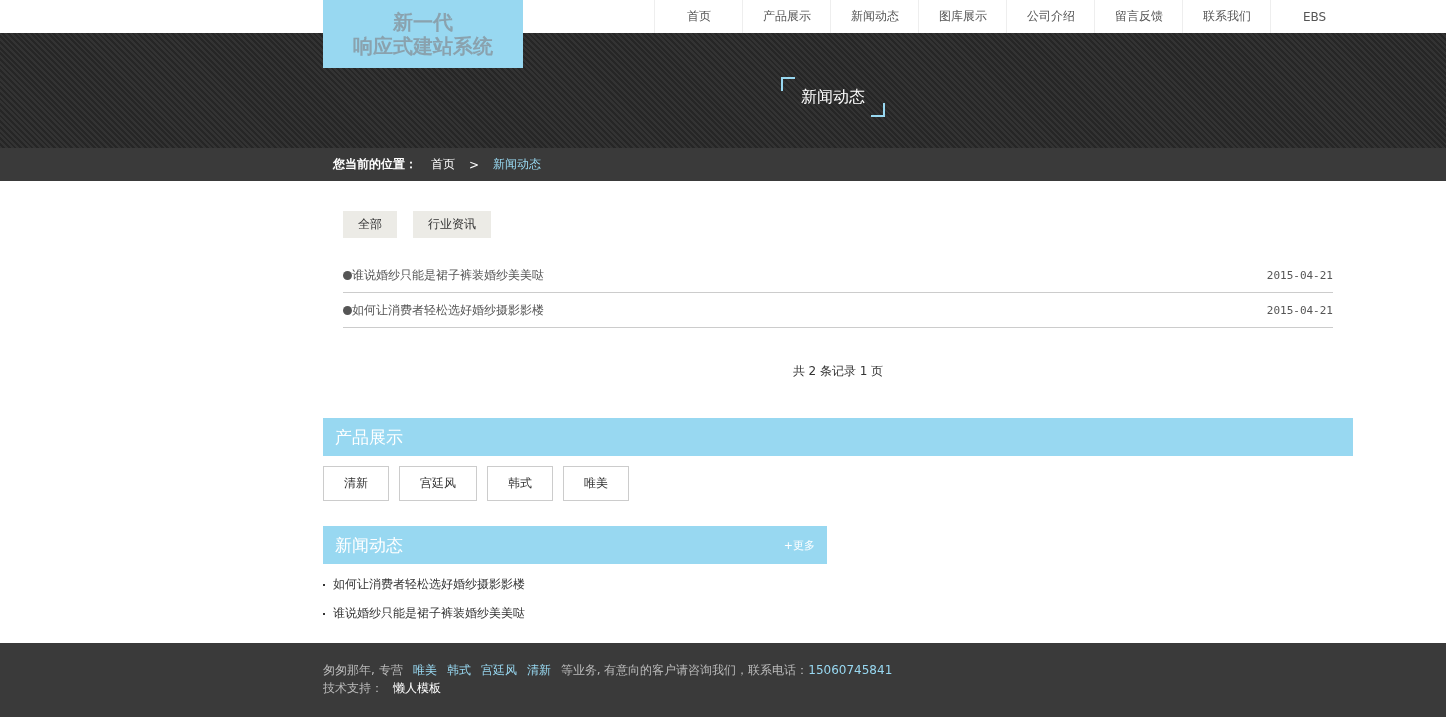 The width and height of the screenshot is (1446, 717). What do you see at coordinates (443, 164) in the screenshot?
I see `breadcrumb-link: 首页` at bounding box center [443, 164].